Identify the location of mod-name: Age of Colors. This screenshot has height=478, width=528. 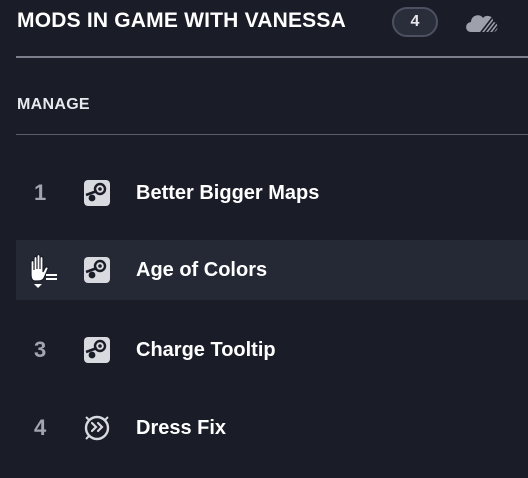
(202, 270).